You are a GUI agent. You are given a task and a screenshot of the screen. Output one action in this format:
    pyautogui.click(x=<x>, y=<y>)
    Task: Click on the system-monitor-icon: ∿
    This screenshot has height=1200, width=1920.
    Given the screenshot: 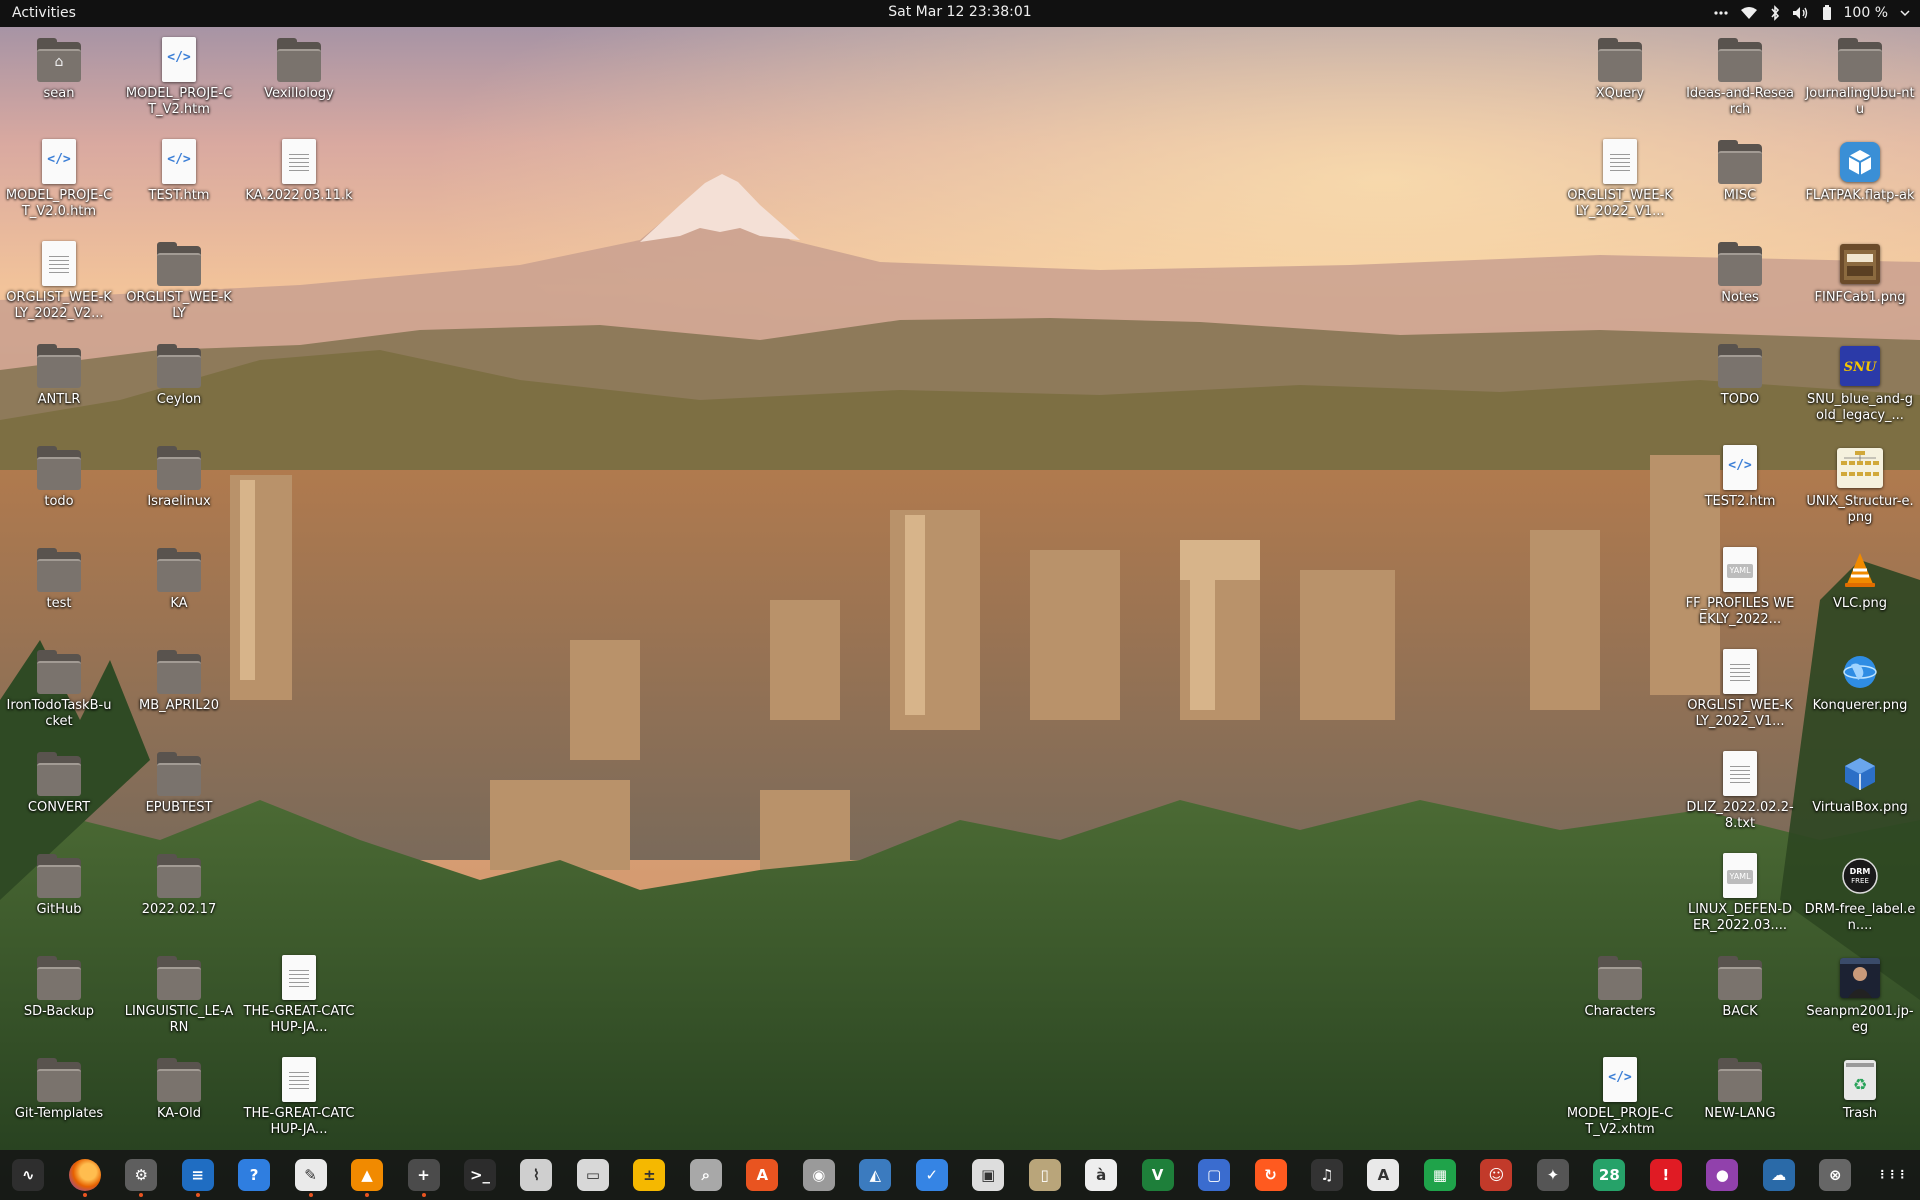 What is the action you would take?
    pyautogui.click(x=28, y=1175)
    